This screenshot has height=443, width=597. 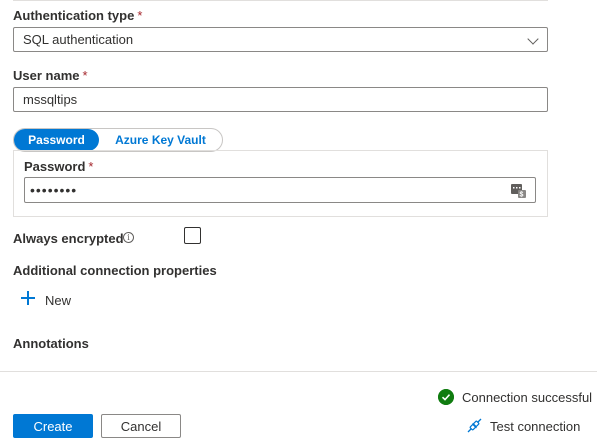 What do you see at coordinates (78, 39) in the screenshot?
I see `auth-type-value: SQL authentication` at bounding box center [78, 39].